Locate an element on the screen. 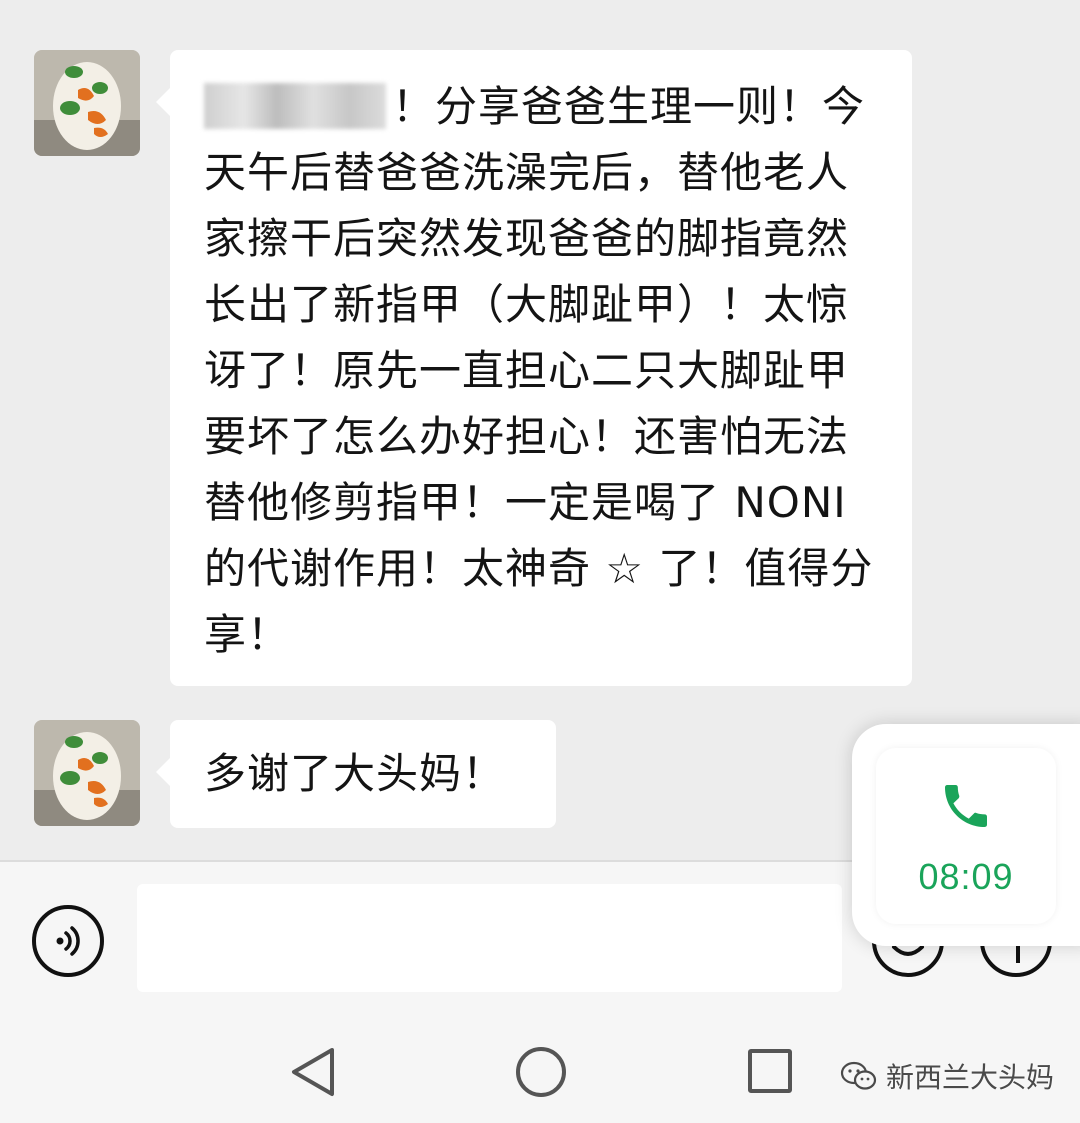 The height and width of the screenshot is (1123, 1080). nav-recent-button is located at coordinates (770, 1071).